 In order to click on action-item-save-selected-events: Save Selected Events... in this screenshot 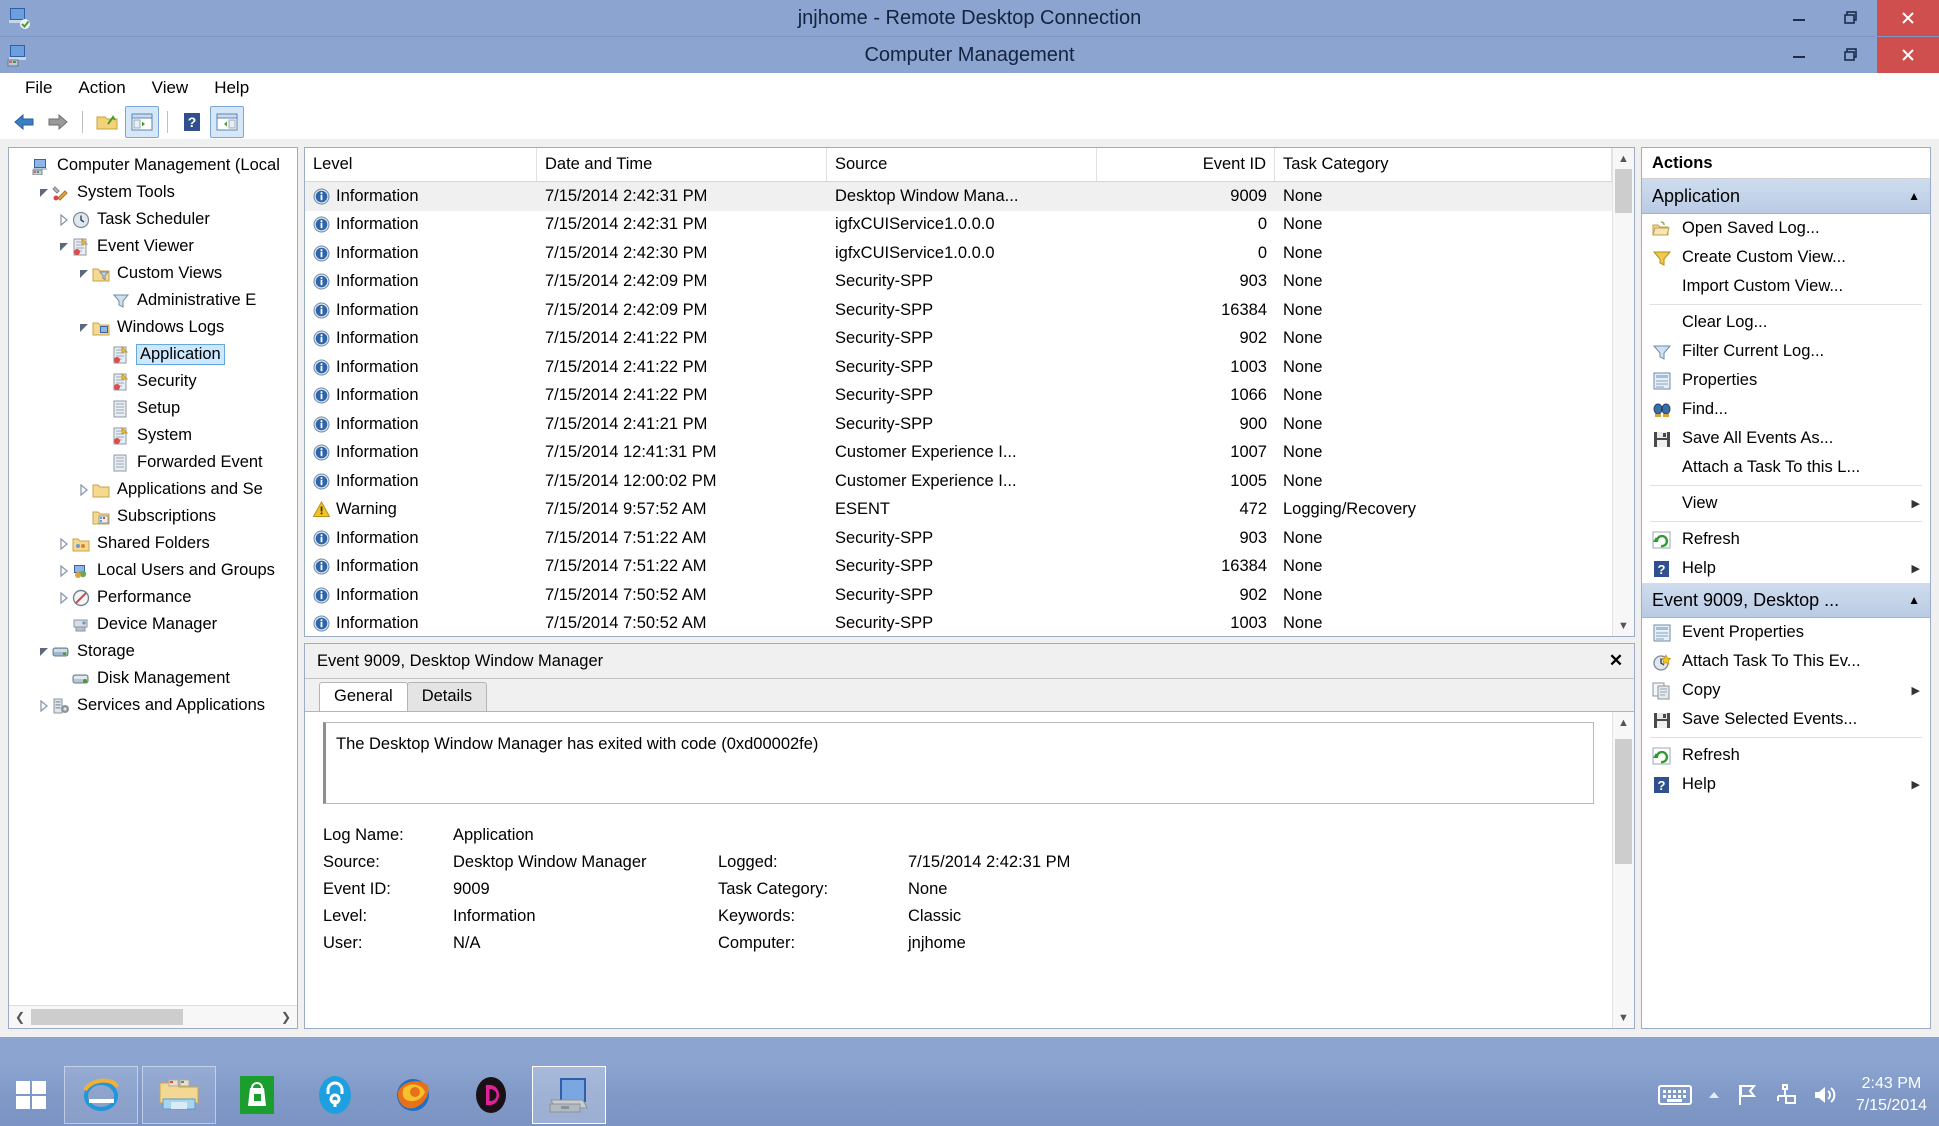, I will do `click(1786, 719)`.